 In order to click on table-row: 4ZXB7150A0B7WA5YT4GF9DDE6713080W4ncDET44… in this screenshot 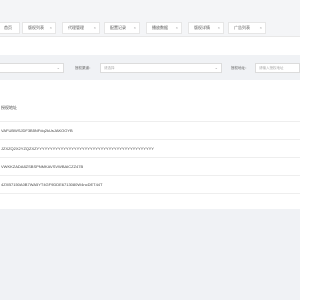, I will do `click(150, 185)`.